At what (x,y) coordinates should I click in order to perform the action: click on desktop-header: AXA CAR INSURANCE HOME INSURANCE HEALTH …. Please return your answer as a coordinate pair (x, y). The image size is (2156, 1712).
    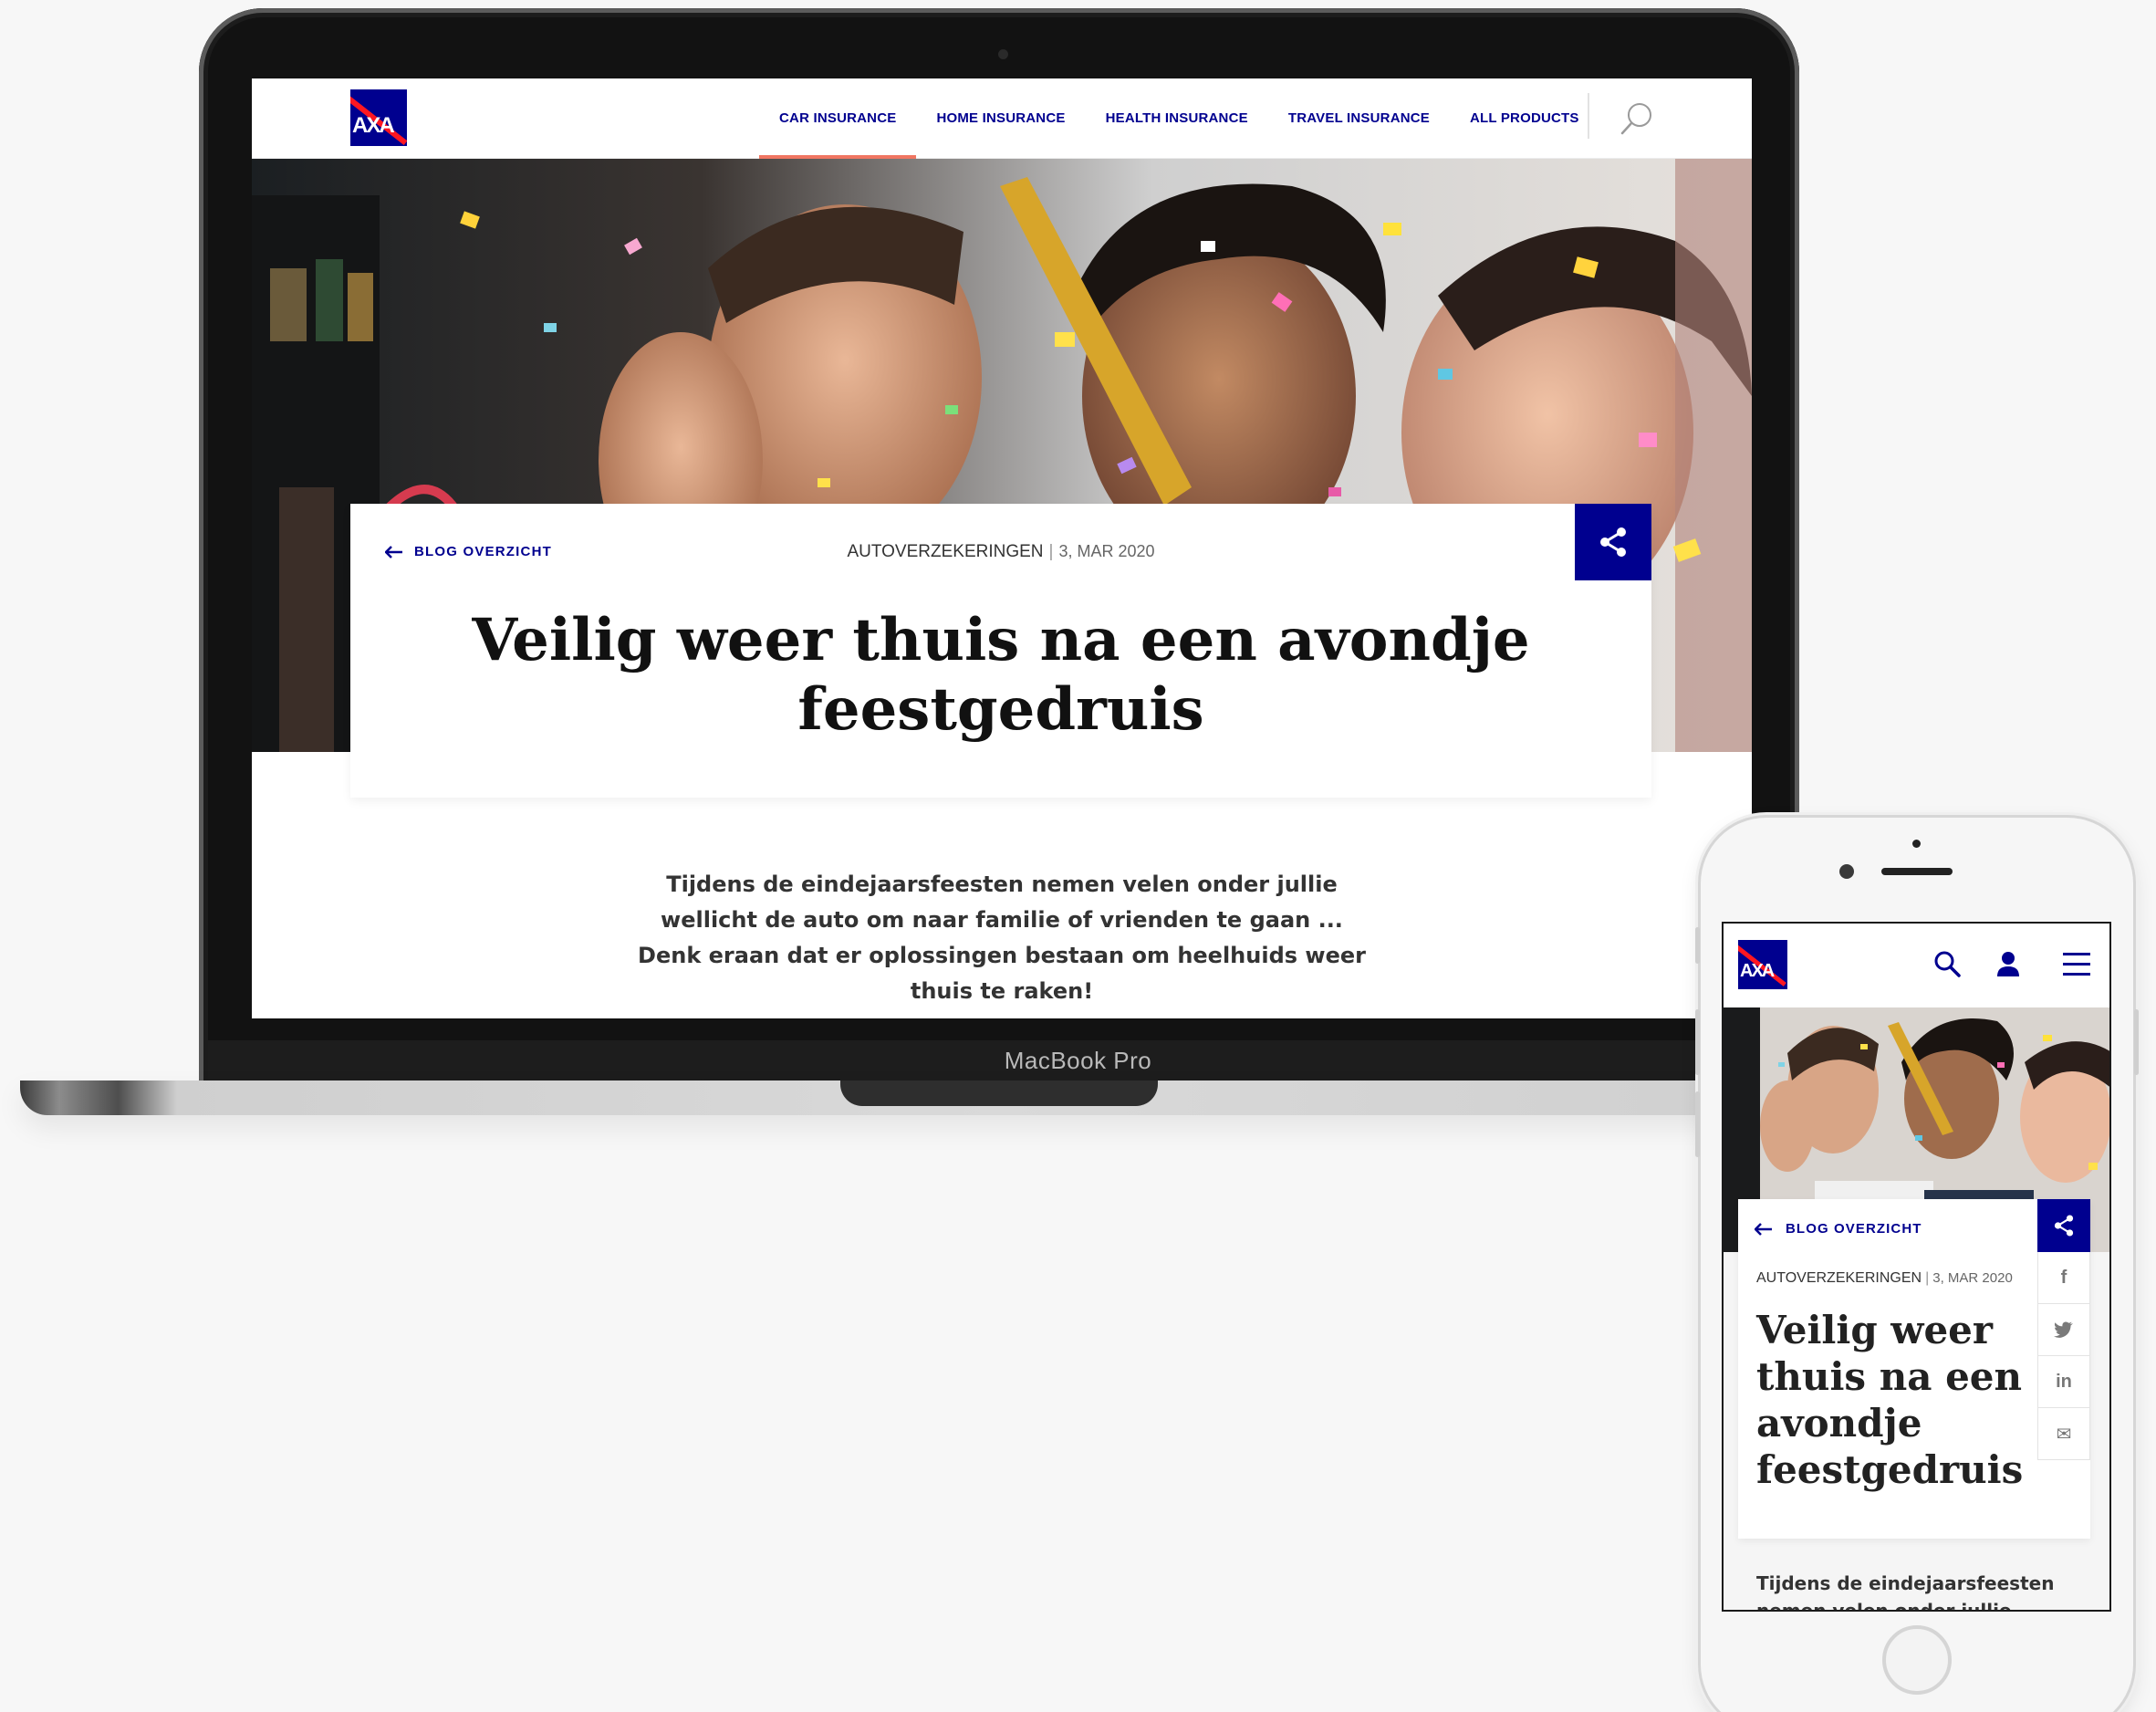
    Looking at the image, I should click on (1002, 118).